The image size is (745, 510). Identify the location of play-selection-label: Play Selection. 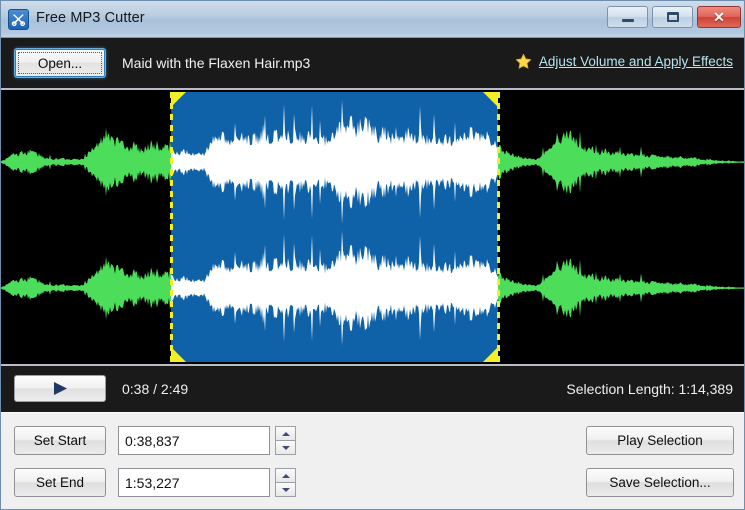
(660, 440).